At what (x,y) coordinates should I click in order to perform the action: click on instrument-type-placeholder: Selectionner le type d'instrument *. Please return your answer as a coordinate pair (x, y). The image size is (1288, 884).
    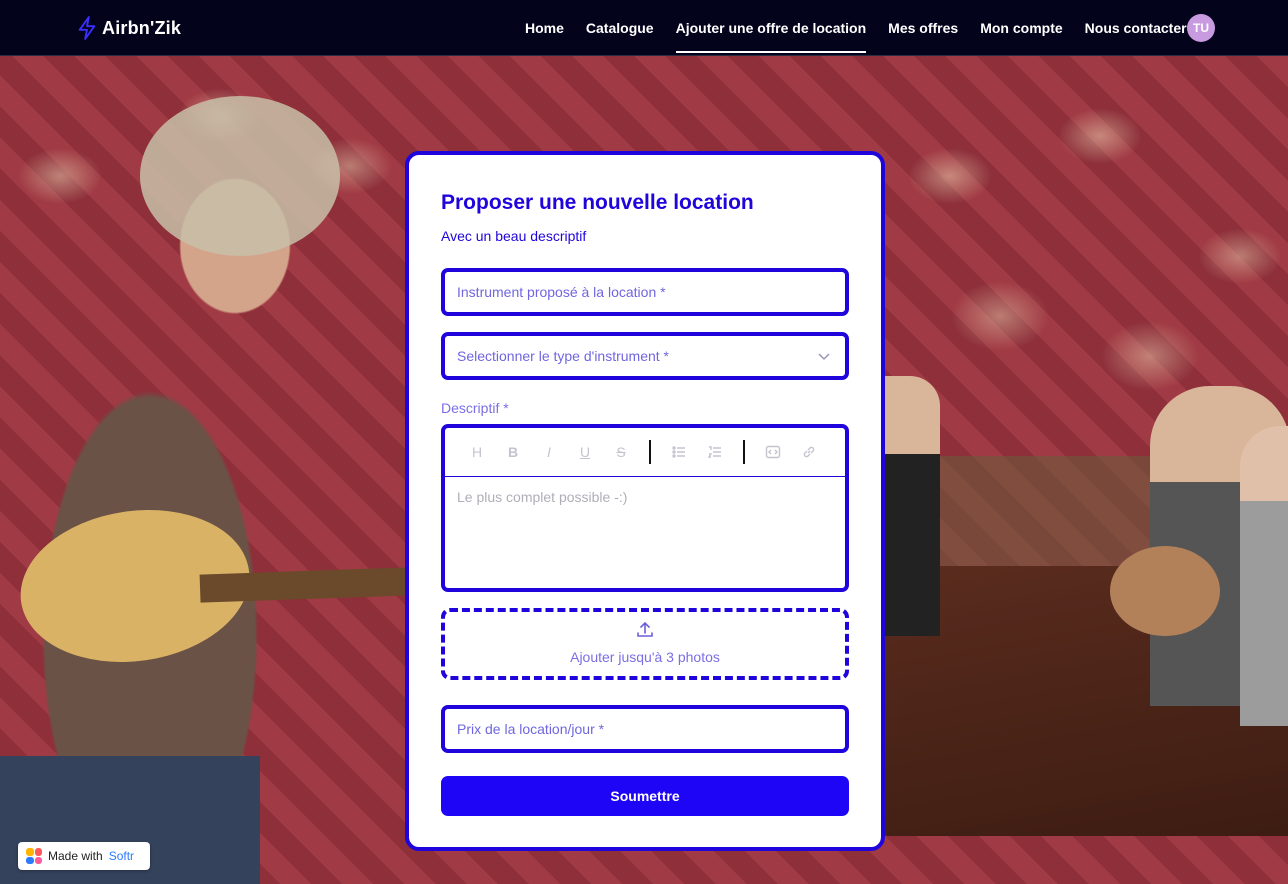
    Looking at the image, I should click on (563, 356).